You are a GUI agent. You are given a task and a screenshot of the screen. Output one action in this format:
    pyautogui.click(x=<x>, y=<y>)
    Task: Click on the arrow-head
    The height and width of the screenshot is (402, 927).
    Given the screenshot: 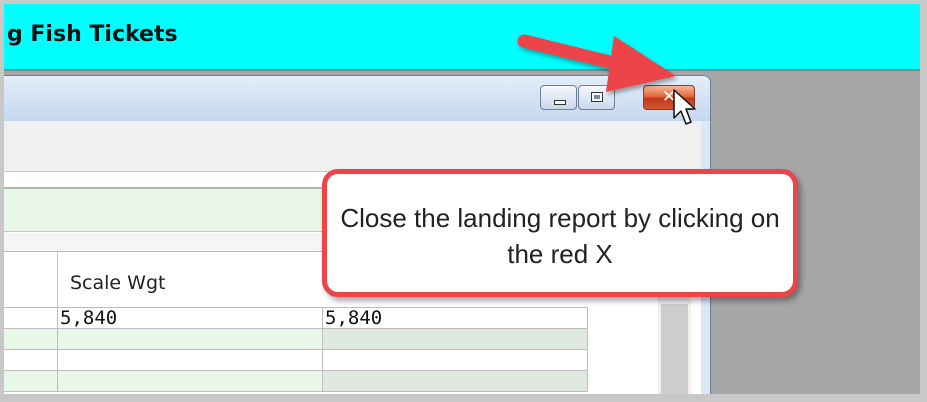 What is the action you would take?
    pyautogui.click(x=641, y=64)
    